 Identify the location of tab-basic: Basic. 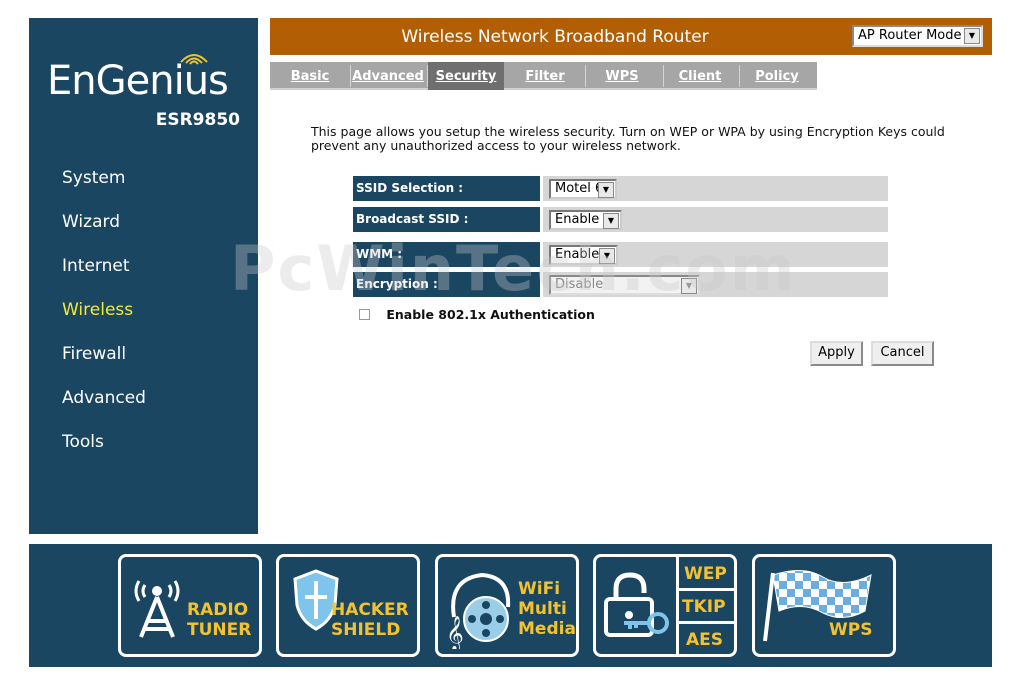
(310, 76).